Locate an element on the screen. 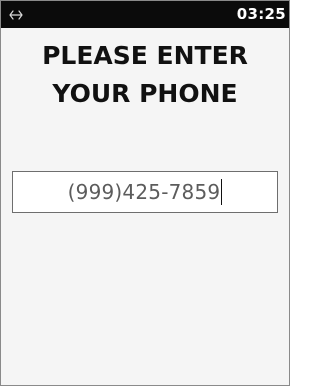 The image size is (320, 386). prompt-line-1: PLEASE ENTER is located at coordinates (145, 55).